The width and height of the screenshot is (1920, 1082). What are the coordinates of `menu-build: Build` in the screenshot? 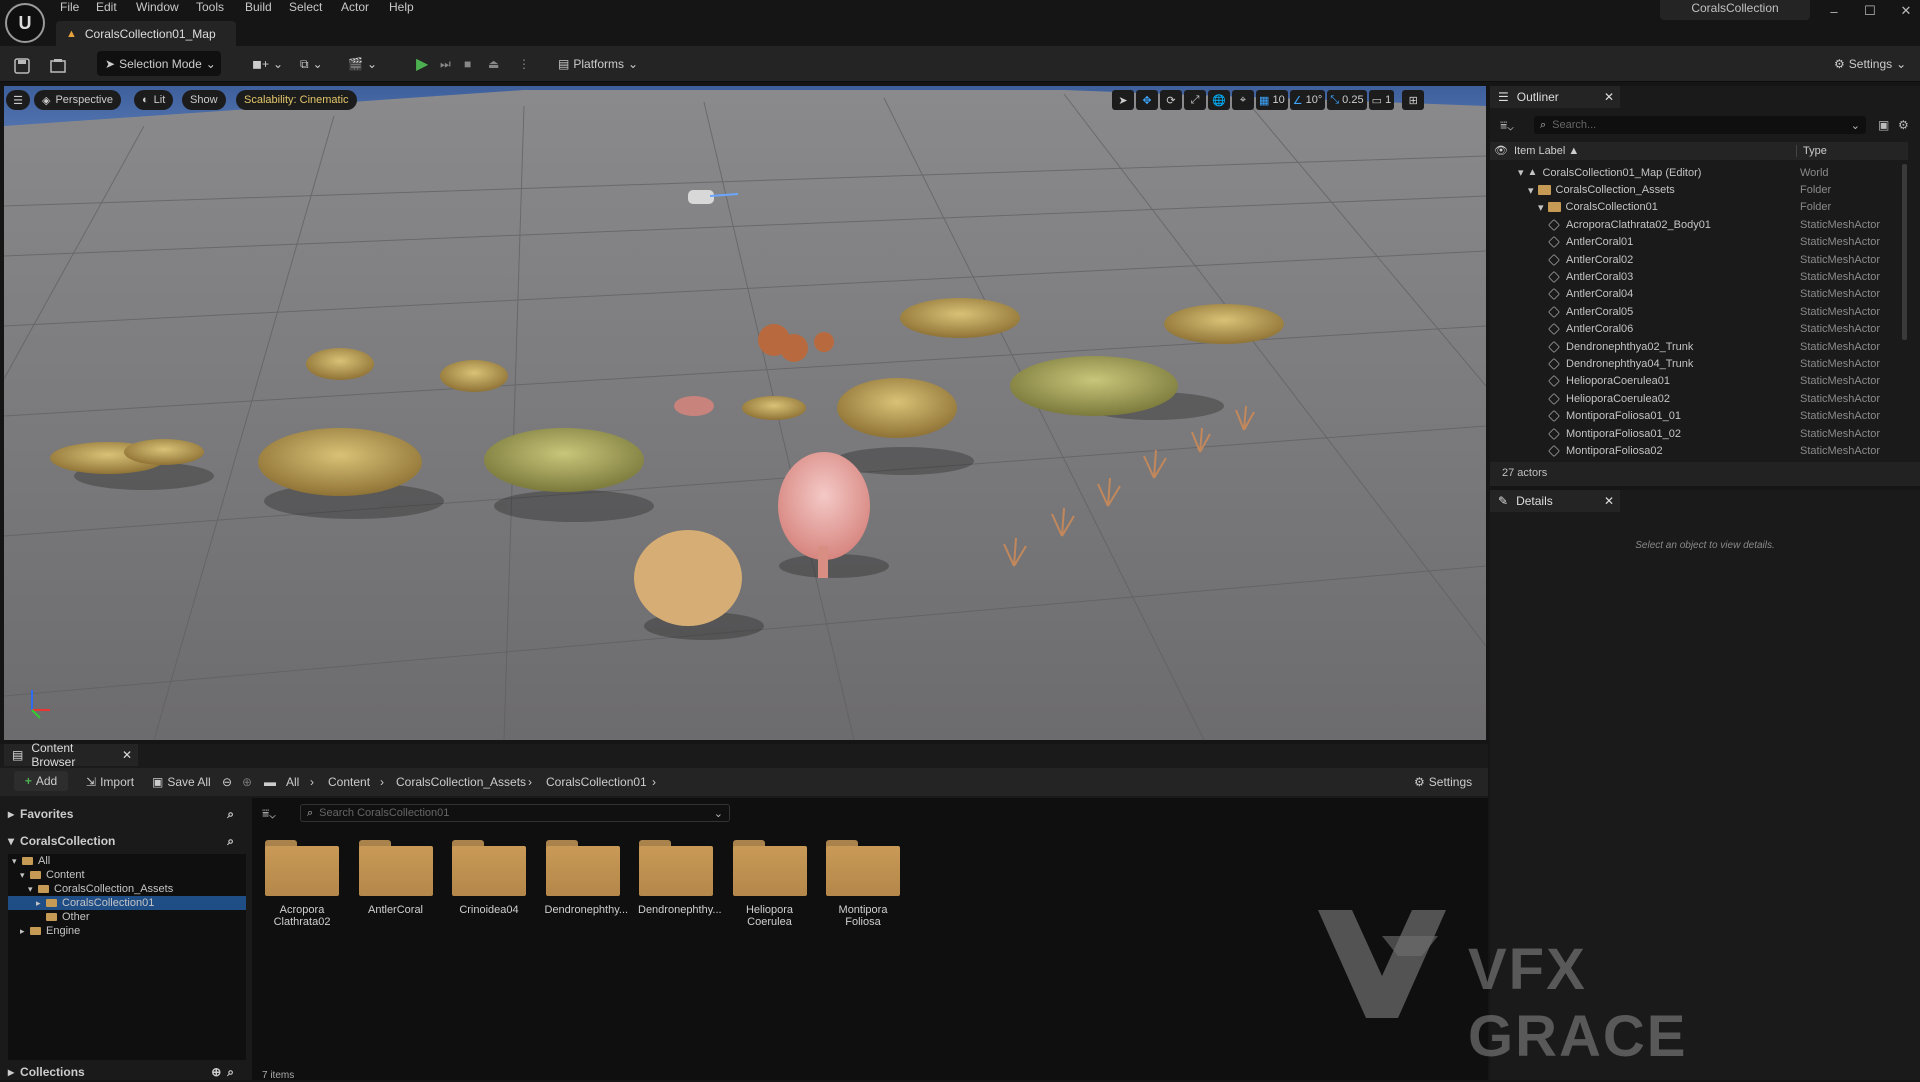 It's located at (258, 7).